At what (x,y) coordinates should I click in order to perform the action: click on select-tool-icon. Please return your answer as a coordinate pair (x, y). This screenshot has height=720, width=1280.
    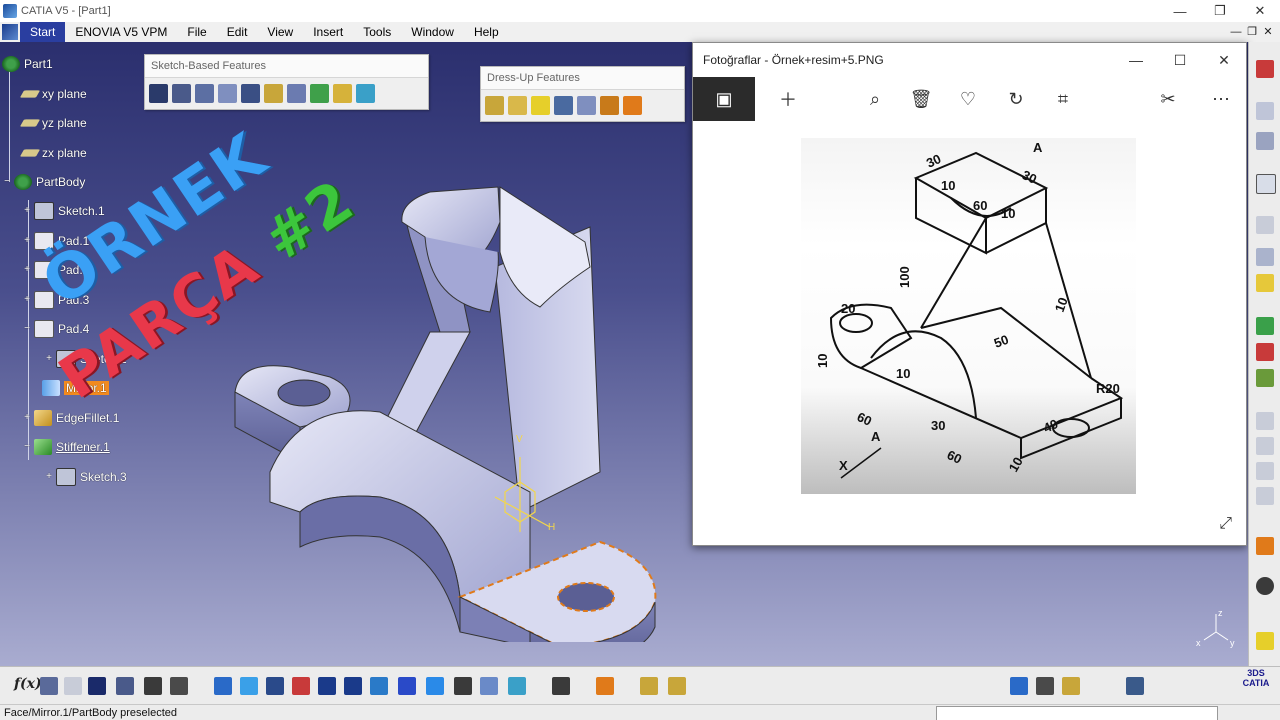
    Looking at the image, I should click on (1265, 546).